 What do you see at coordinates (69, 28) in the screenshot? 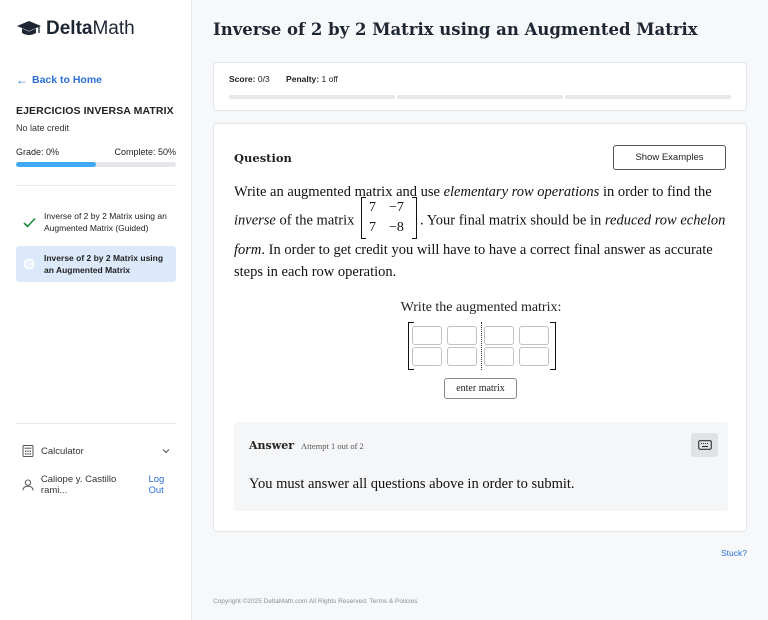
I see `logo-delta: Delta` at bounding box center [69, 28].